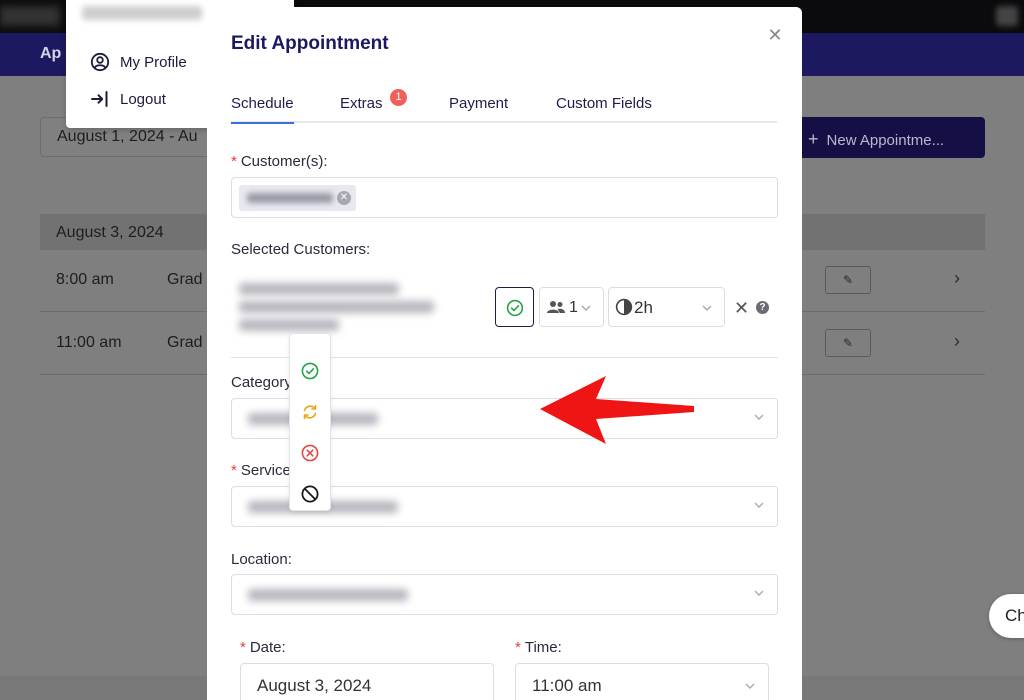 This screenshot has width=1024, height=700. I want to click on customer-chip: ✕, so click(297, 198).